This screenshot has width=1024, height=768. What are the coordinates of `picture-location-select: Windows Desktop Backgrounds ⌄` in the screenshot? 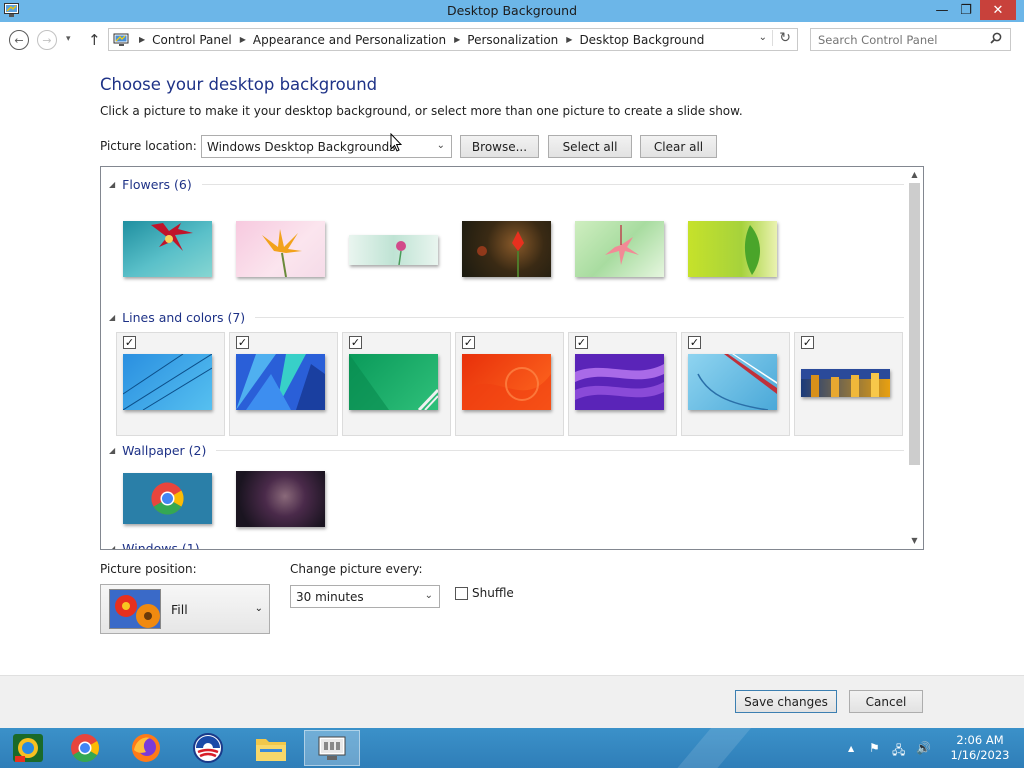 It's located at (326, 146).